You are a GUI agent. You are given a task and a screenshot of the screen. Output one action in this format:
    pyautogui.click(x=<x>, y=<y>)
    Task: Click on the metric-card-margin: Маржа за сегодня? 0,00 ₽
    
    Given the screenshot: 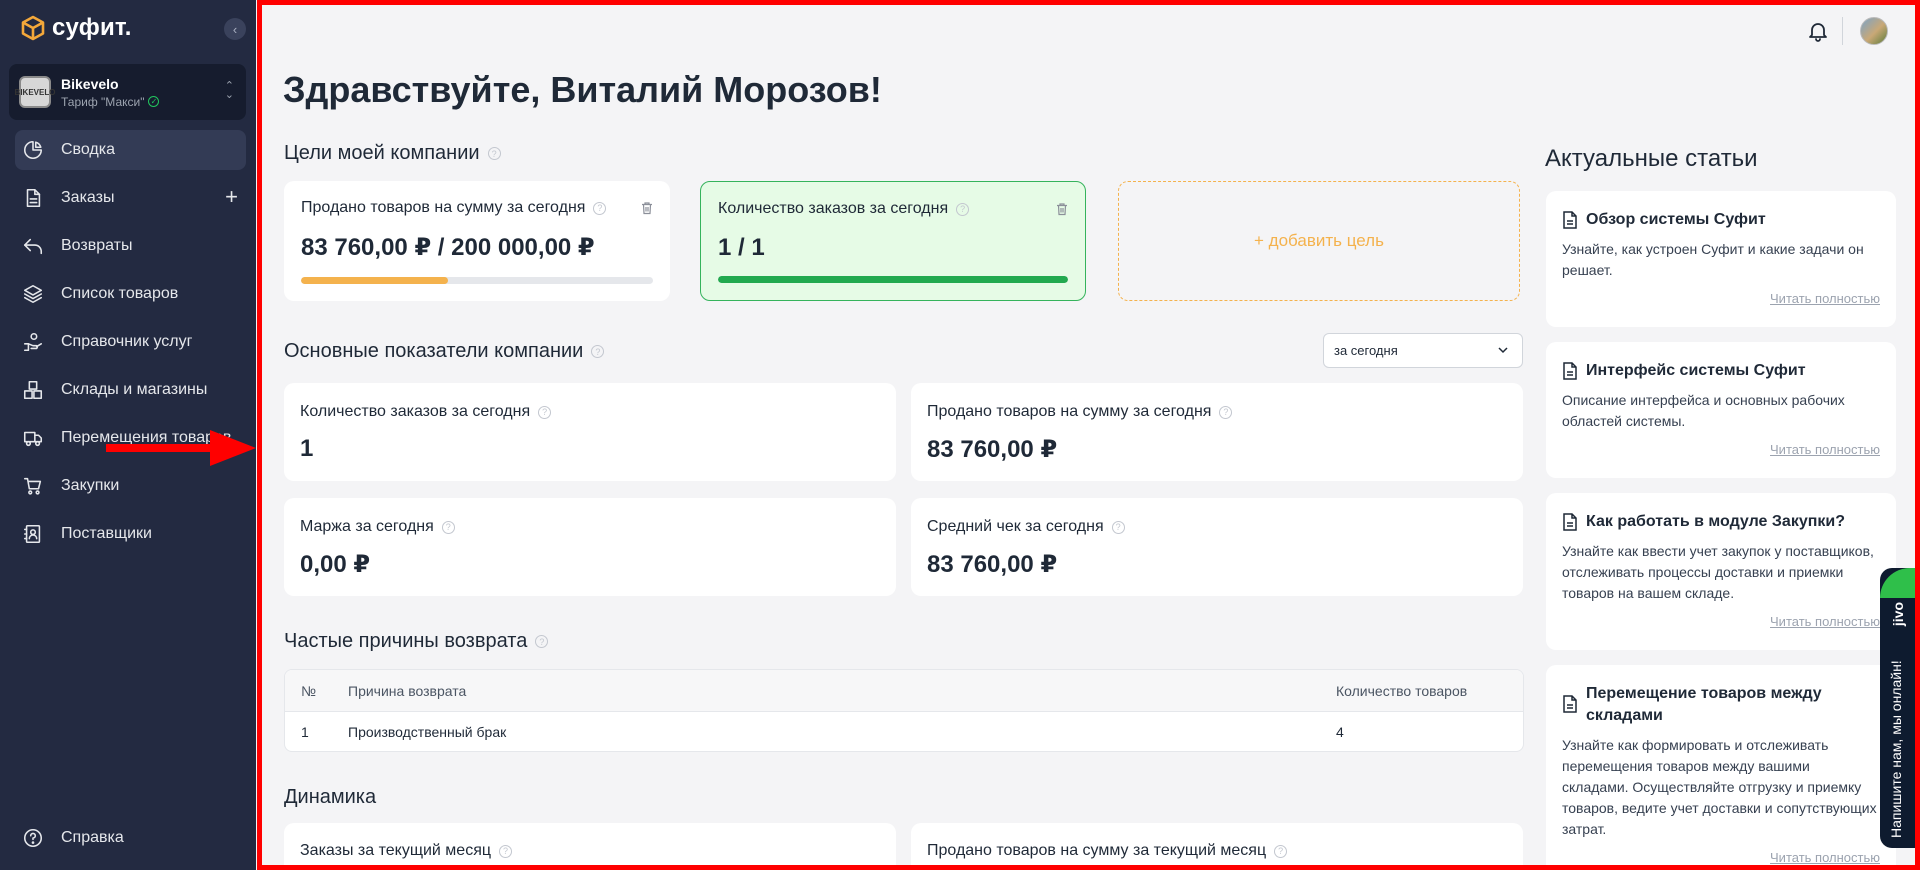 What is the action you would take?
    pyautogui.click(x=590, y=547)
    